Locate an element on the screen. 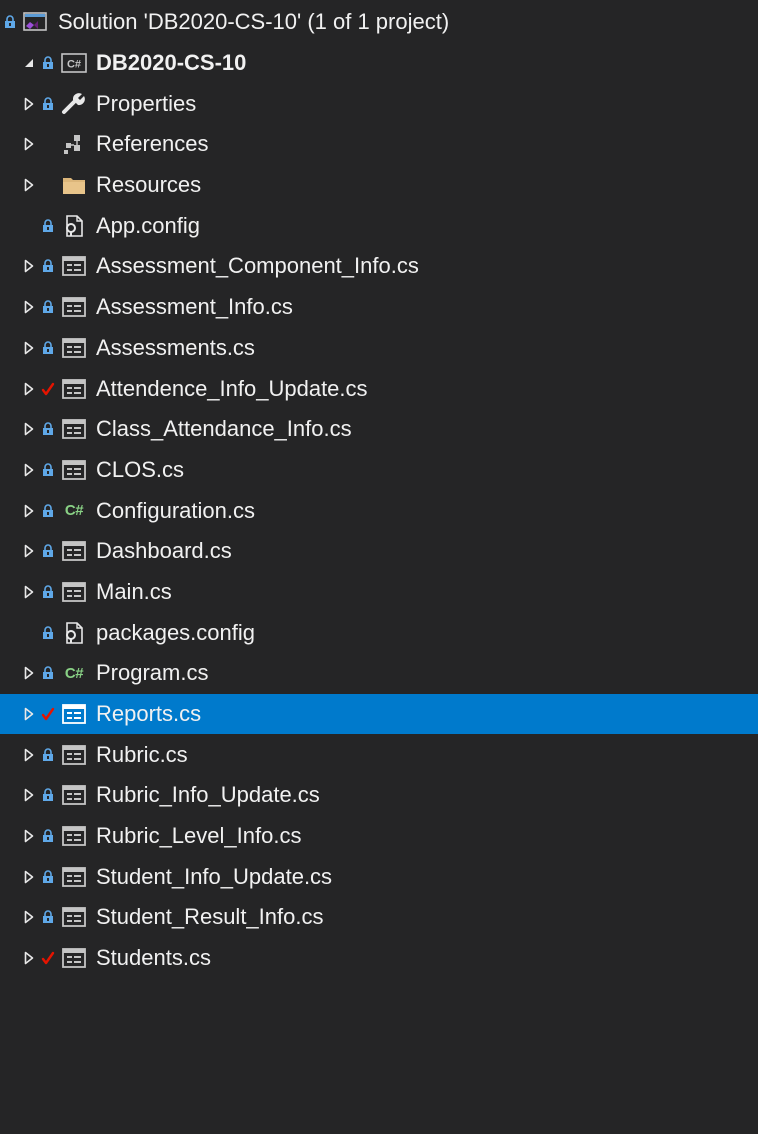 The width and height of the screenshot is (758, 1134). solution-node: Solution 'DB2020-CS-10' (1 of 1 project) is located at coordinates (379, 22).